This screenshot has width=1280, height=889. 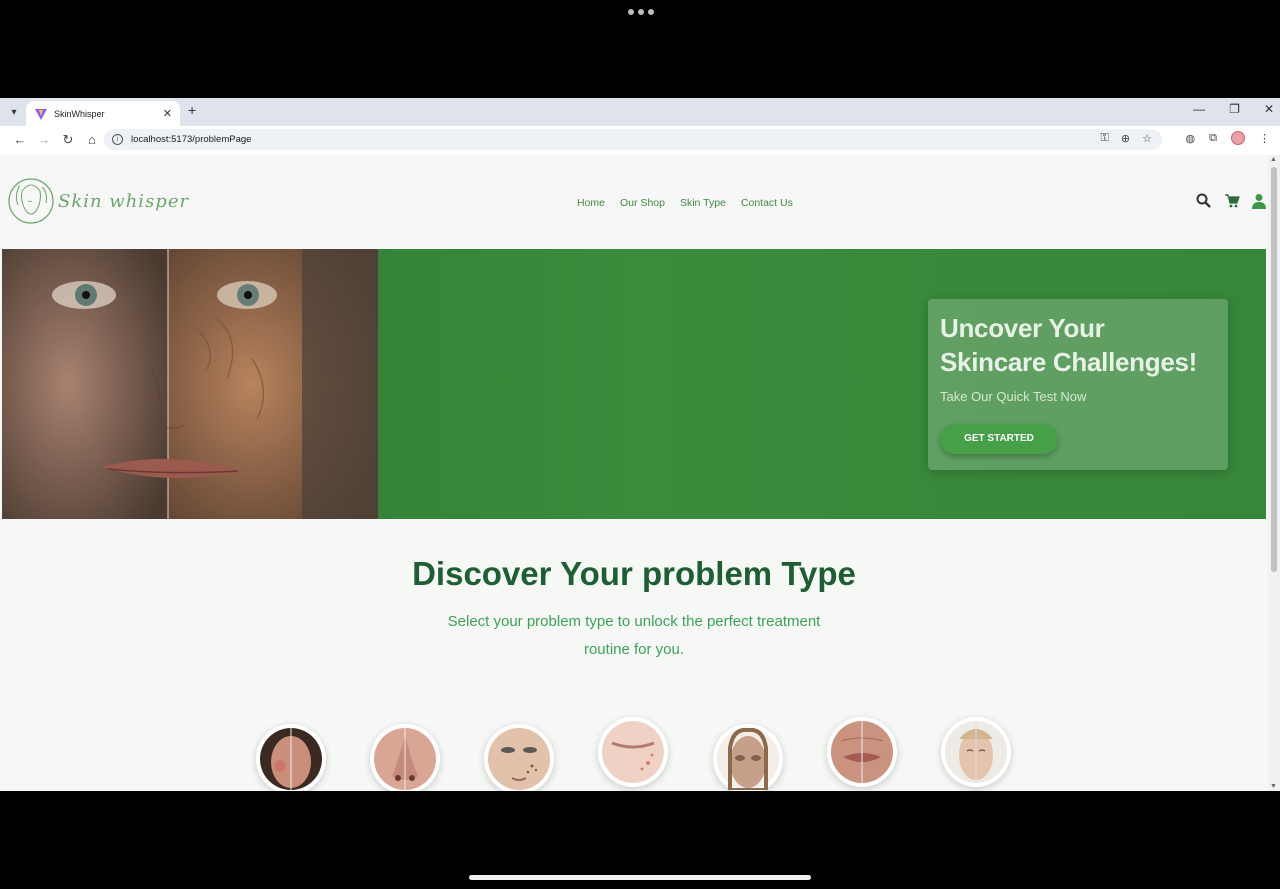 What do you see at coordinates (1269, 109) in the screenshot?
I see `close-window-icon: ✕` at bounding box center [1269, 109].